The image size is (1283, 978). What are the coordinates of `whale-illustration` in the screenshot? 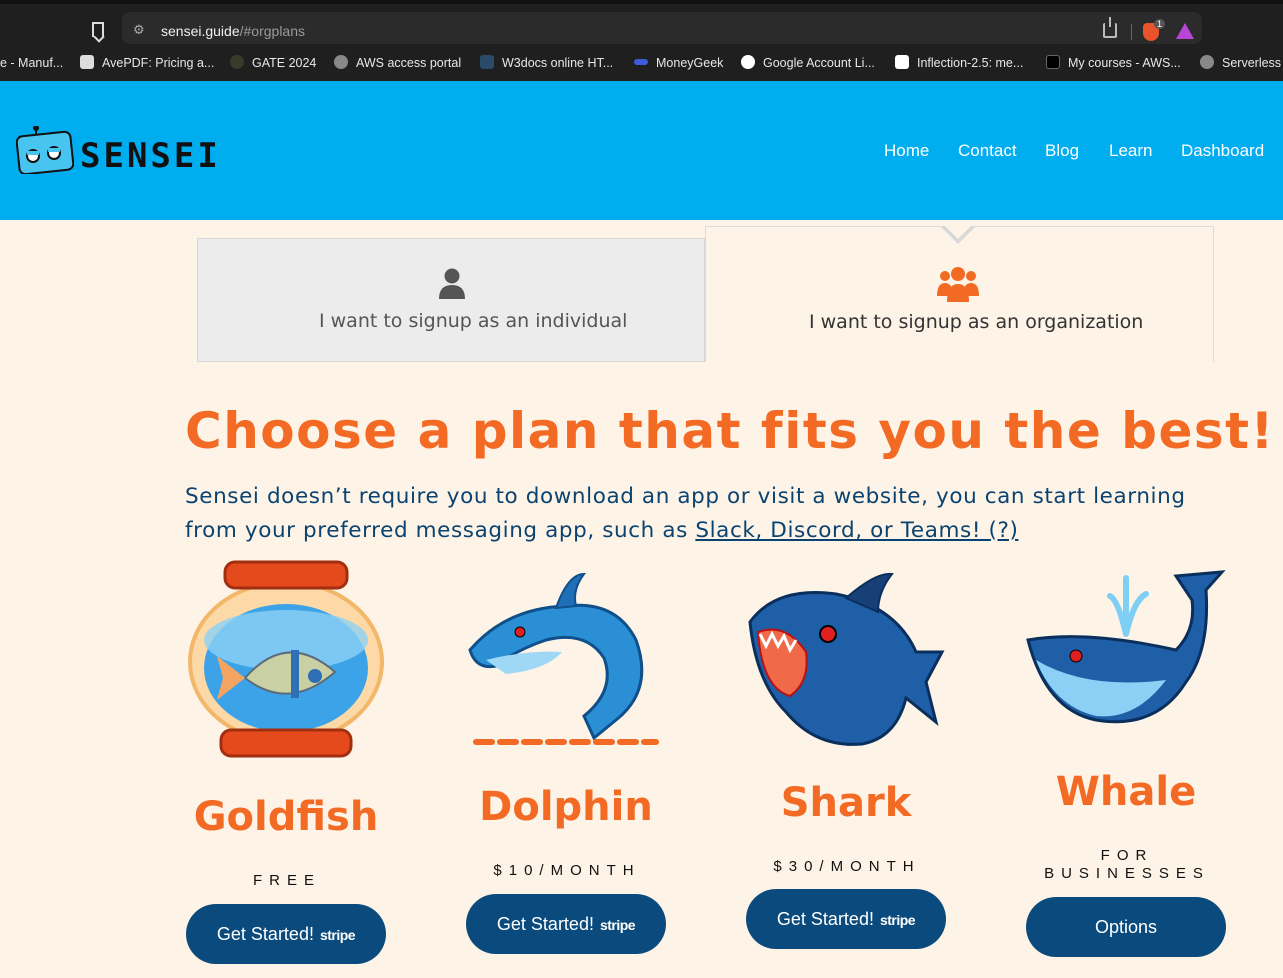 It's located at (1126, 647).